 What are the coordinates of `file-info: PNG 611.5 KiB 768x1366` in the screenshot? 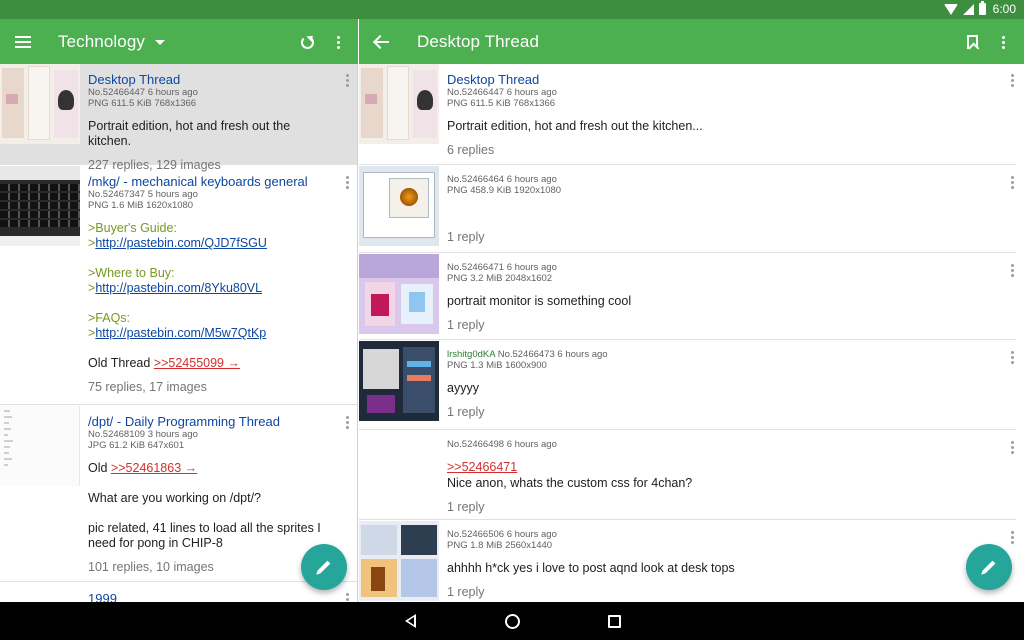 It's located at (142, 103).